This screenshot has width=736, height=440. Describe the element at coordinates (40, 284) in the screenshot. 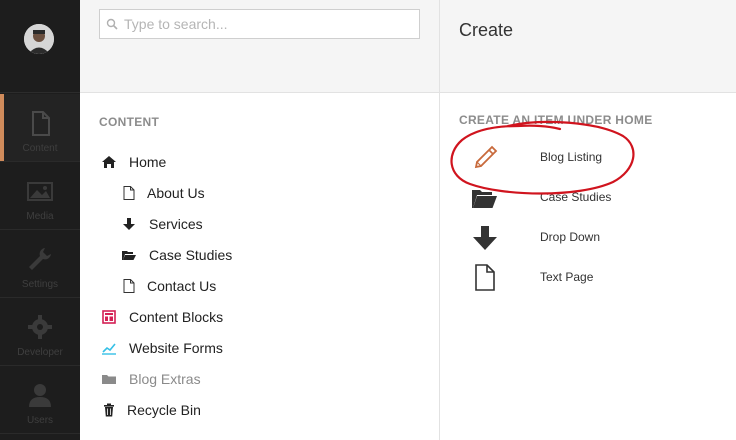

I see `sidebar-item-label: Settings` at that location.